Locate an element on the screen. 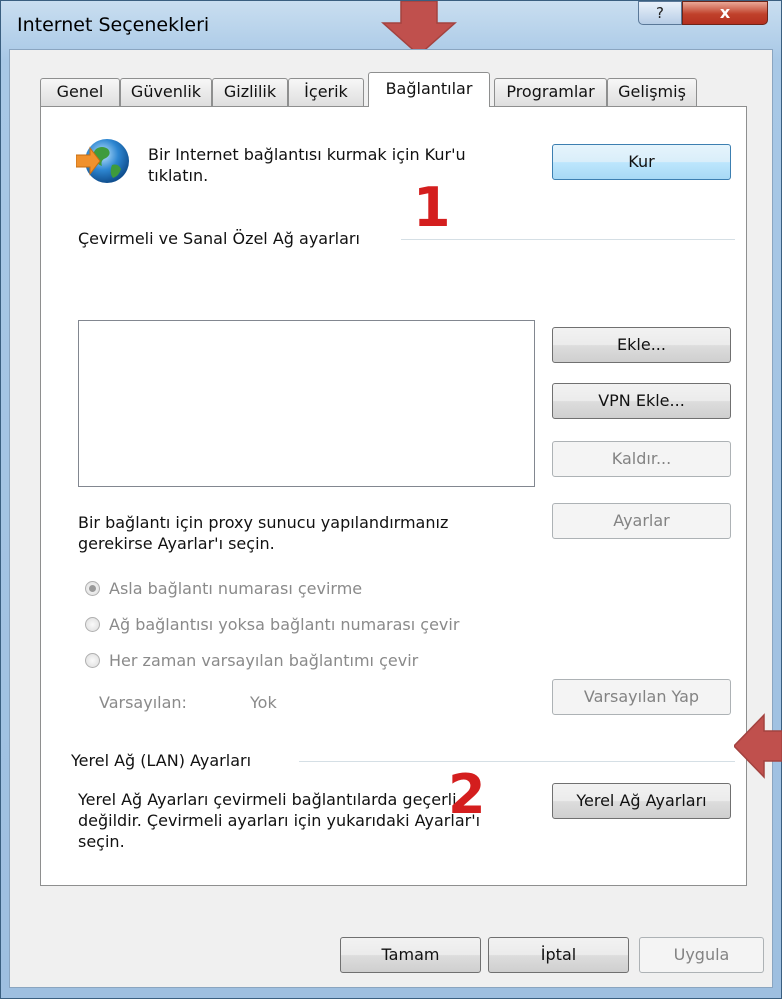 Image resolution: width=782 pixels, height=999 pixels. tab-gizlilik: Gizlilik is located at coordinates (250, 92).